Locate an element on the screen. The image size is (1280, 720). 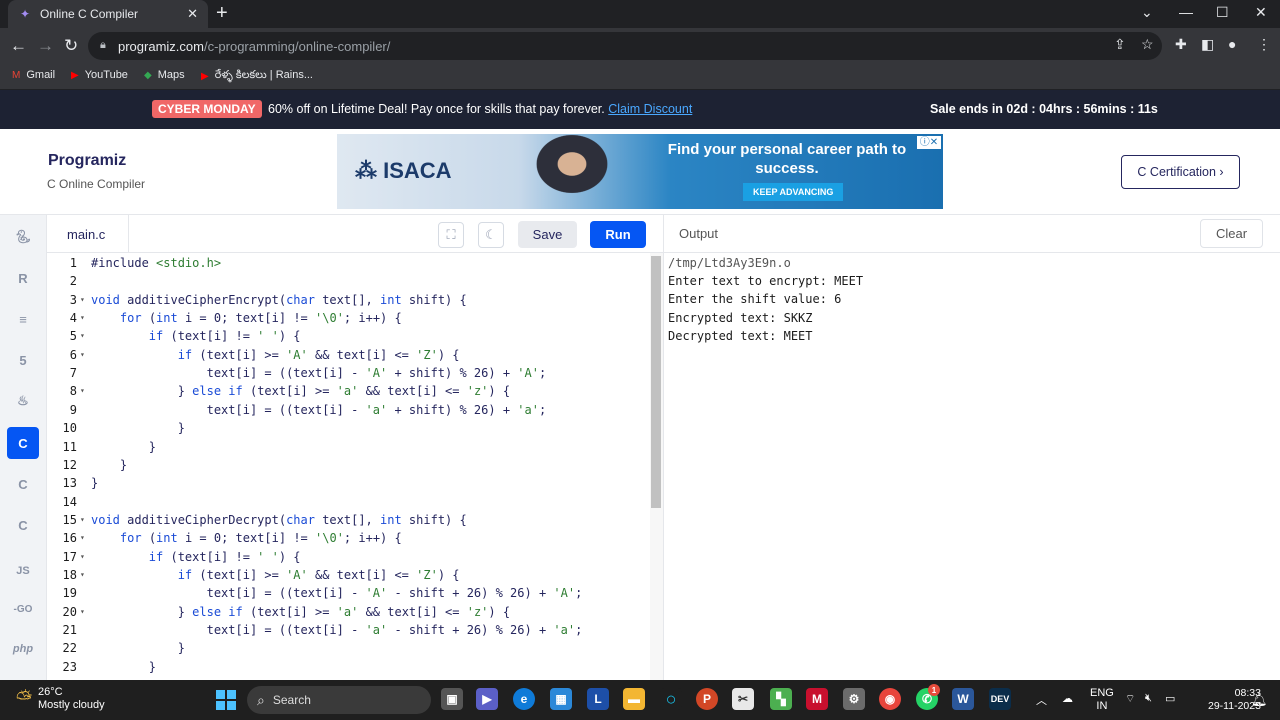
r-icon: R is located at coordinates (23, 278).